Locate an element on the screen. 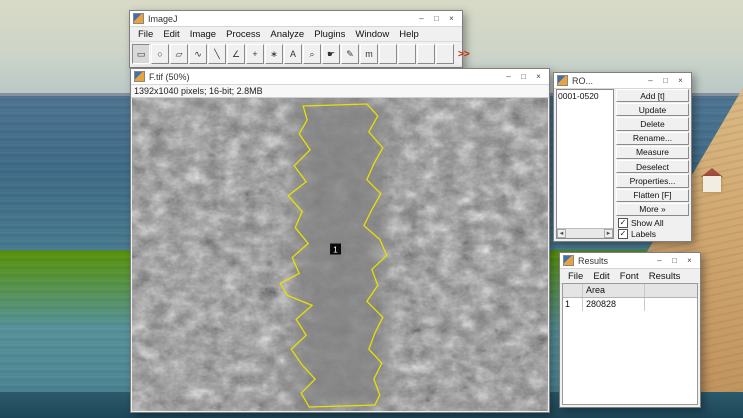  imagej-app-icon is located at coordinates (138, 18).